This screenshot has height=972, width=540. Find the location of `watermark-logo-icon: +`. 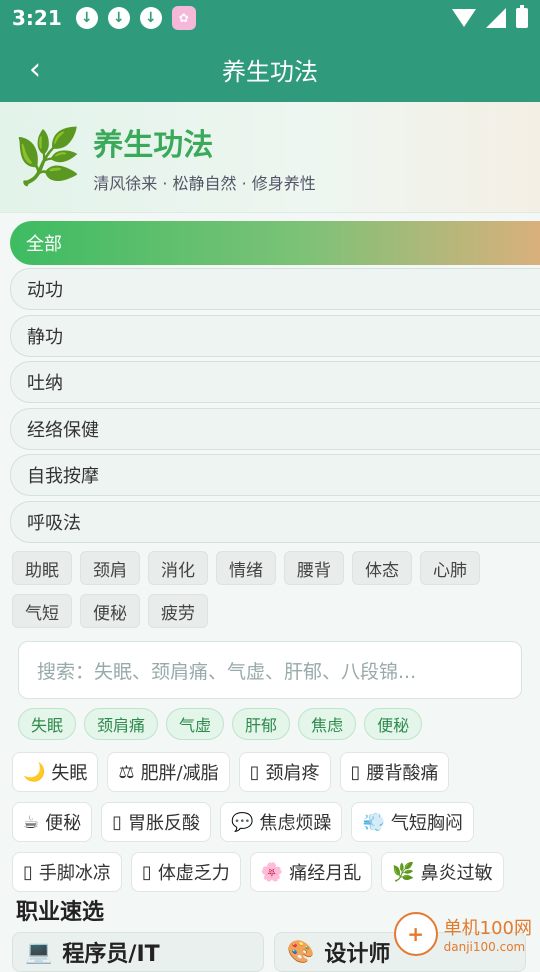

watermark-logo-icon: + is located at coordinates (415, 934).